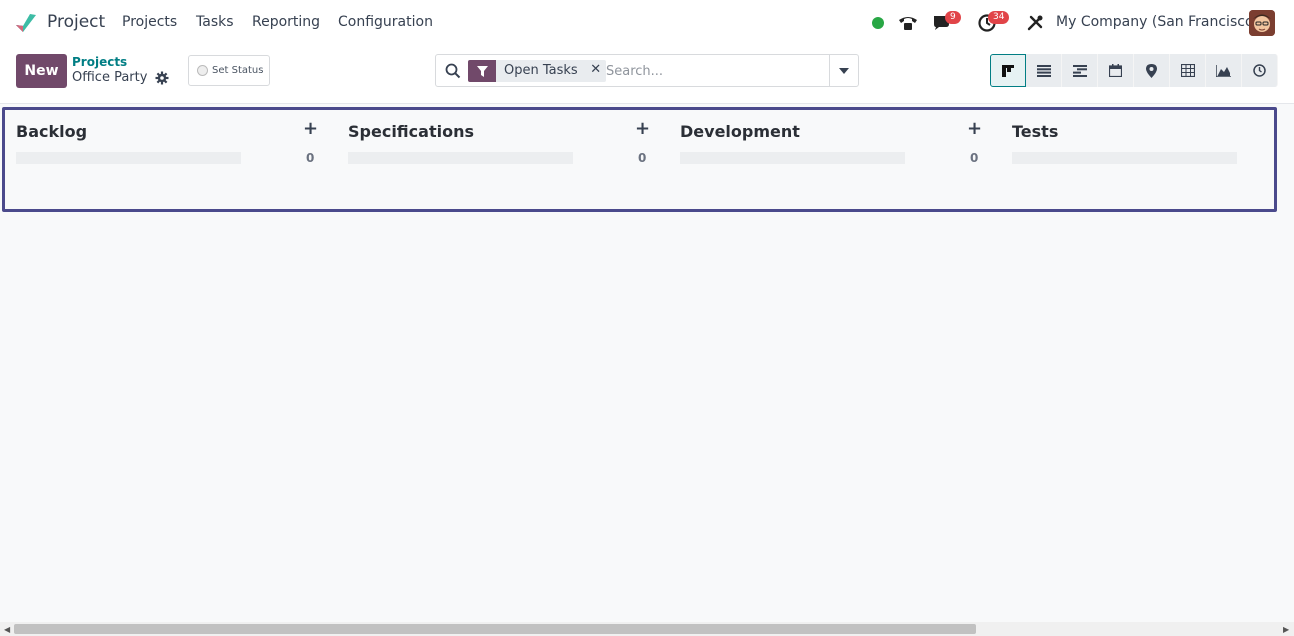 Image resolution: width=1294 pixels, height=636 pixels. Describe the element at coordinates (500, 149) in the screenshot. I see `kanban-column-specifications: Specifications + 0` at that location.